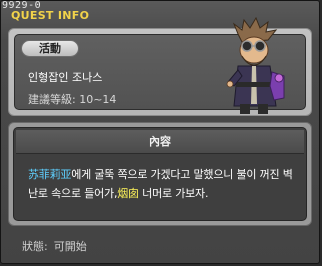  Describe the element at coordinates (35, 246) in the screenshot. I see `status-label: 狀態:` at that location.